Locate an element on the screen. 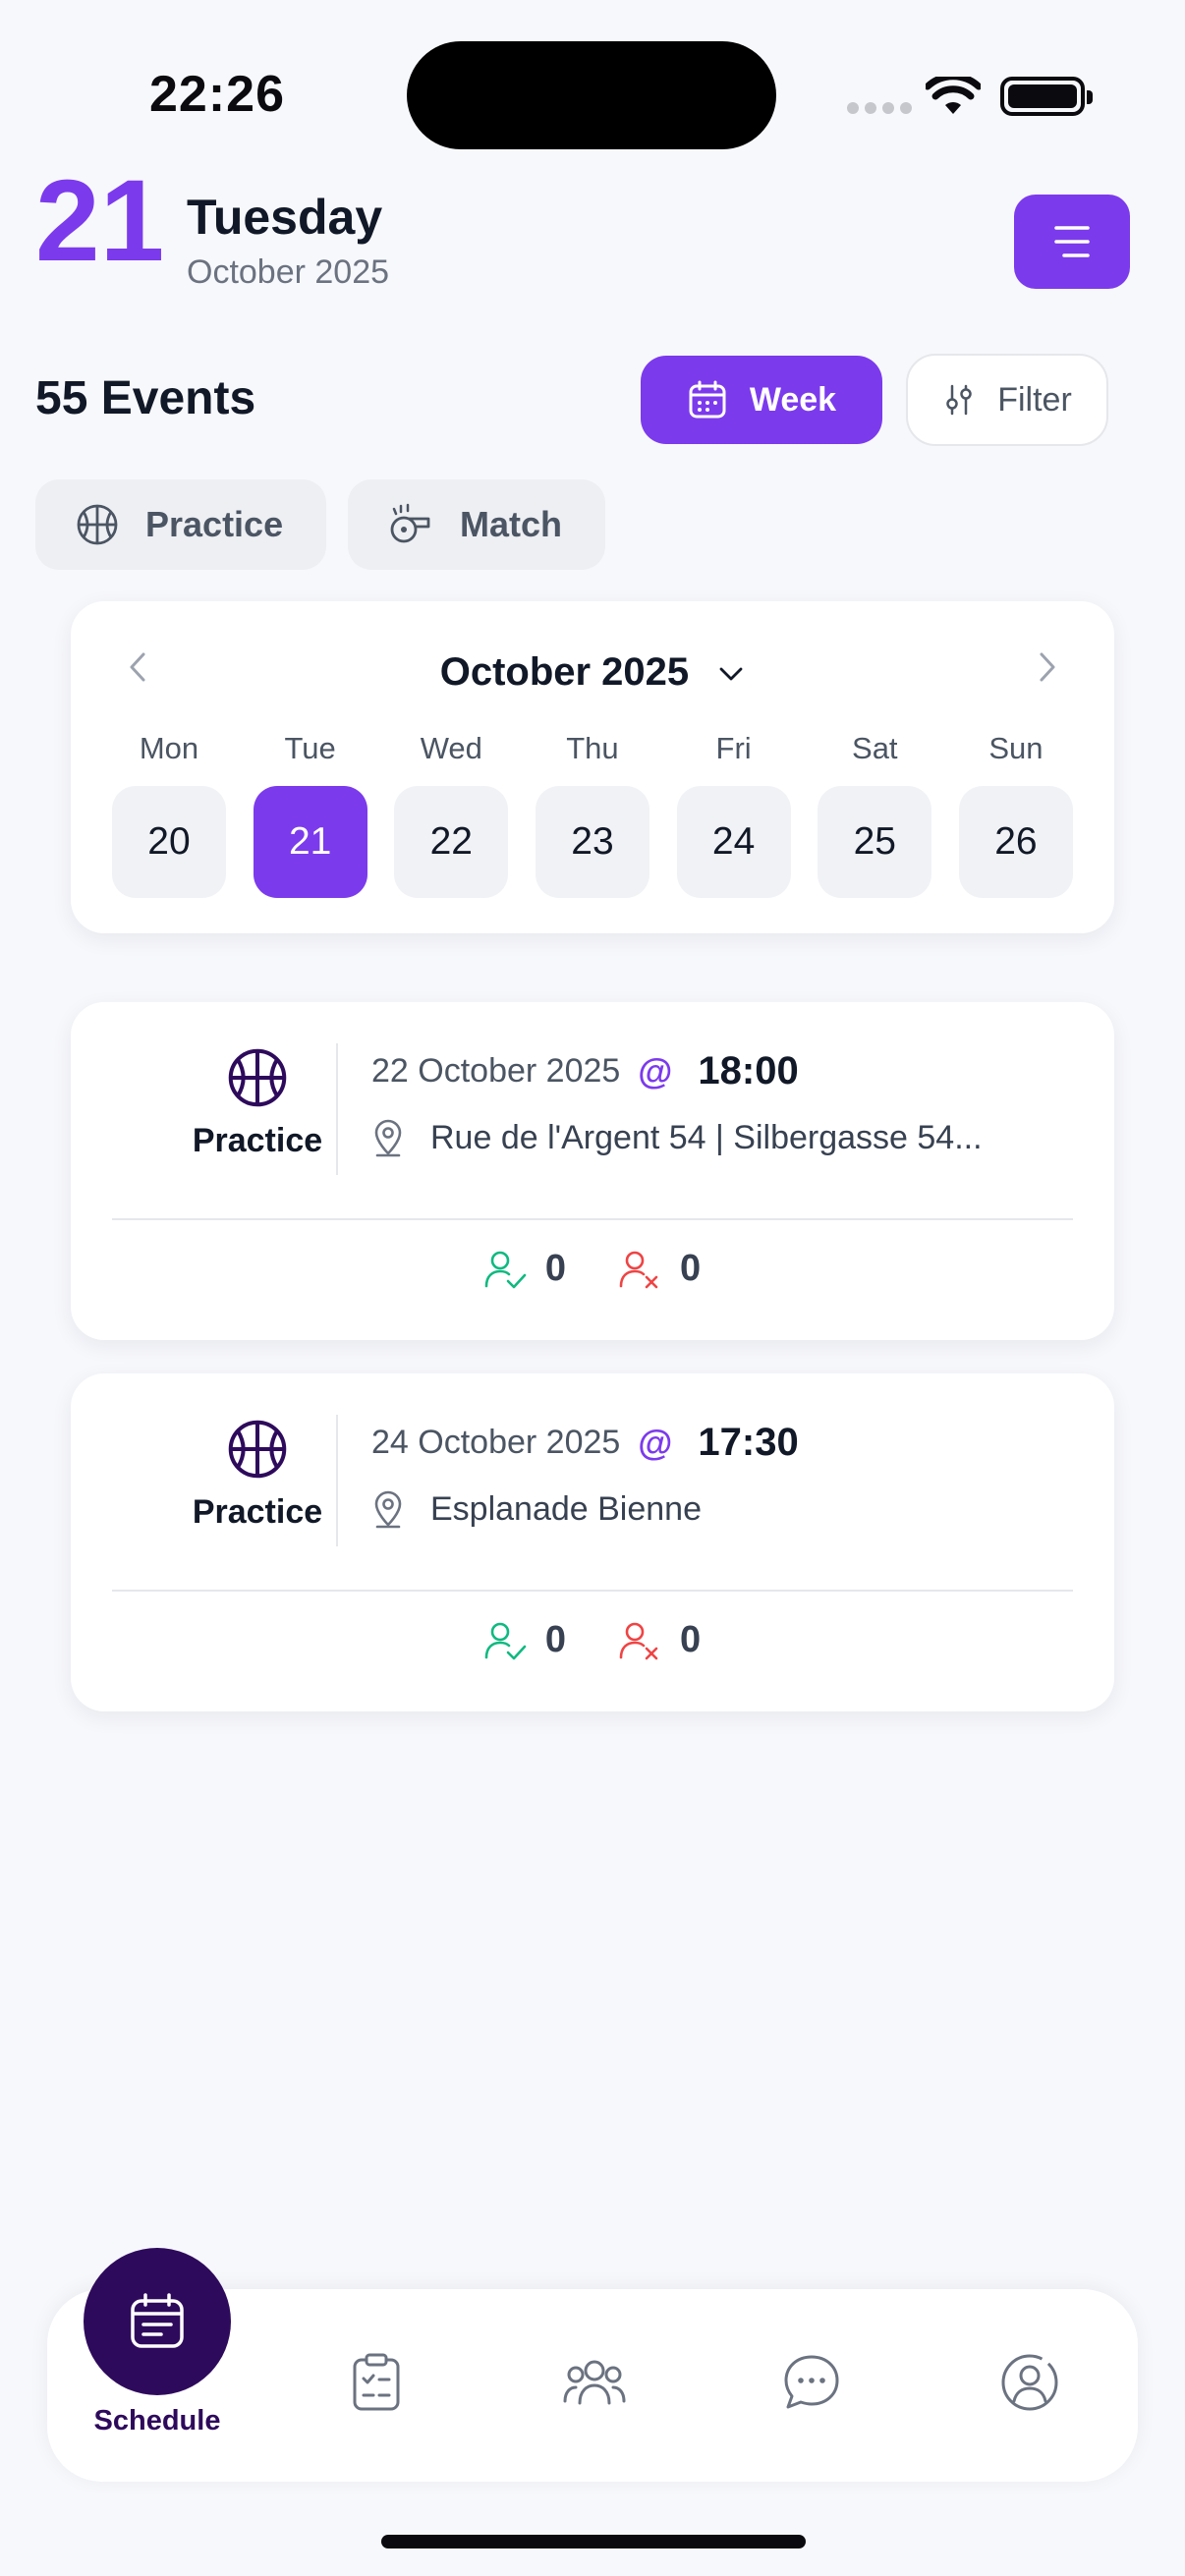  sliders-icon is located at coordinates (959, 400).